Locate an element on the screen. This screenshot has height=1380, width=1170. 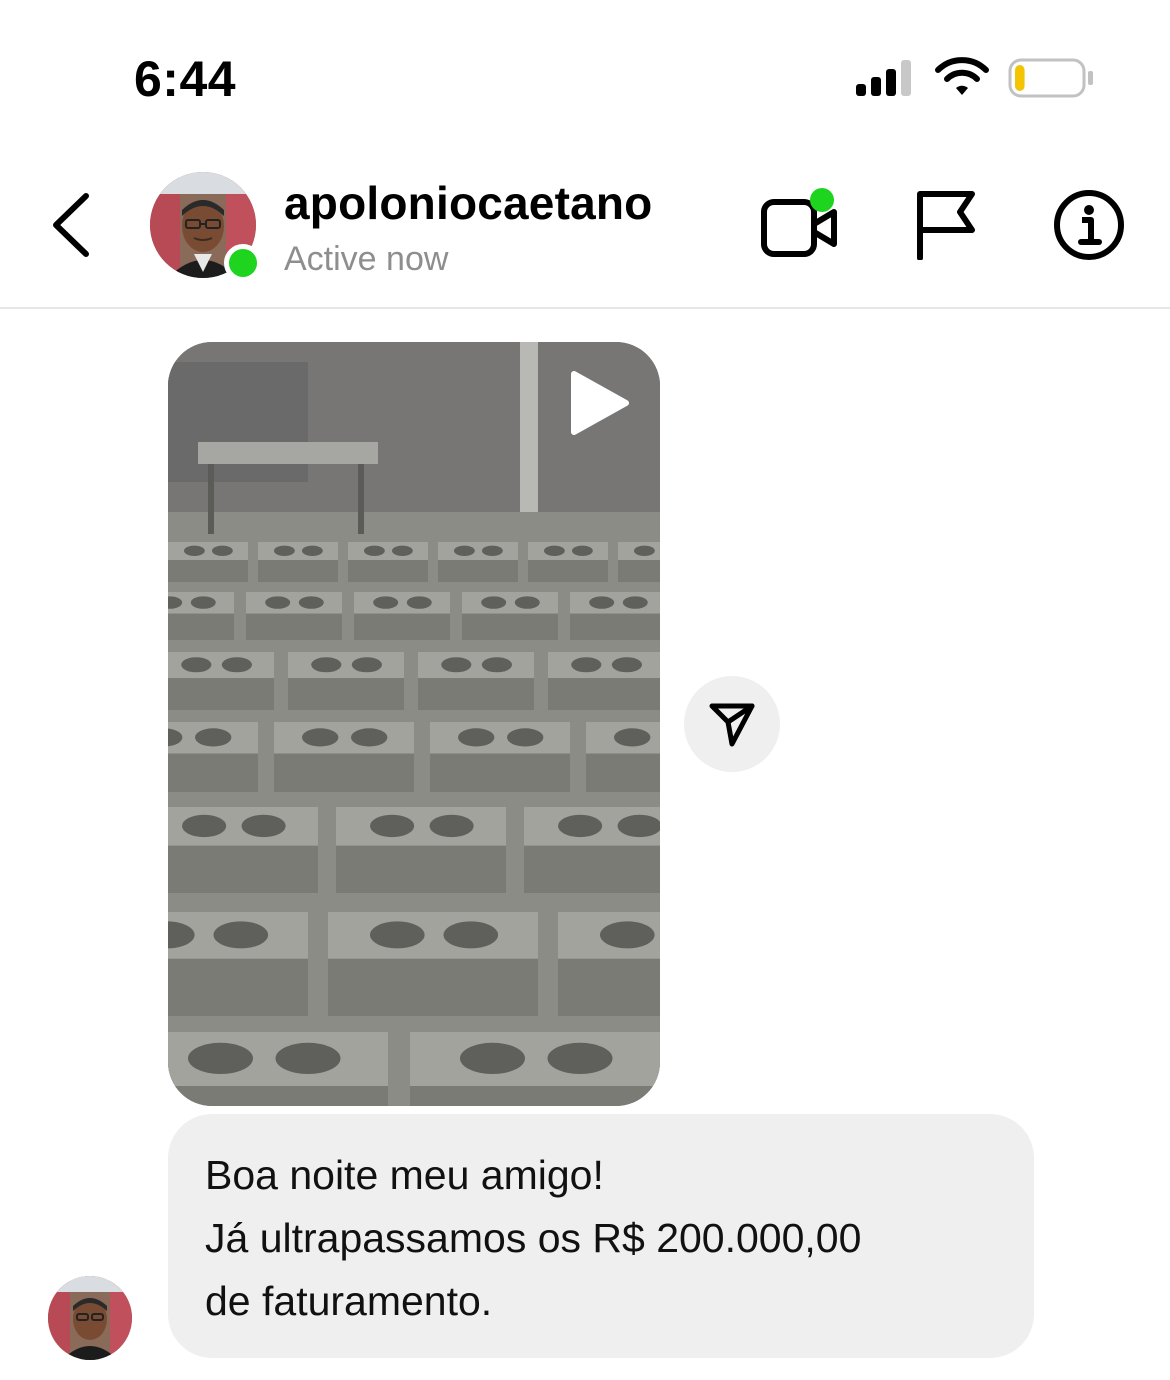
message-line: Já ultrapassamos os R$ 200.000,00 is located at coordinates (533, 1238).